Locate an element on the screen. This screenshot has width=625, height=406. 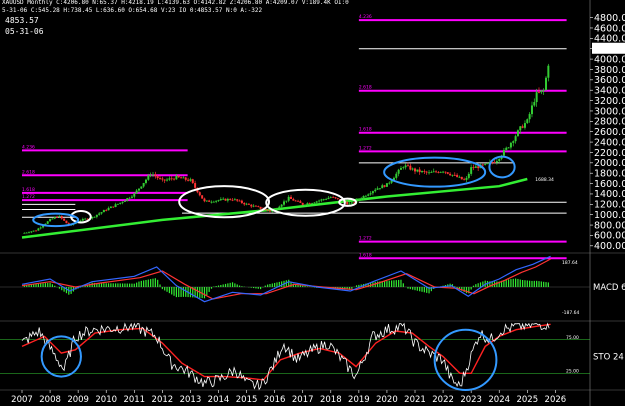
y-tick-label: 400.00 is located at coordinates (609, 246).